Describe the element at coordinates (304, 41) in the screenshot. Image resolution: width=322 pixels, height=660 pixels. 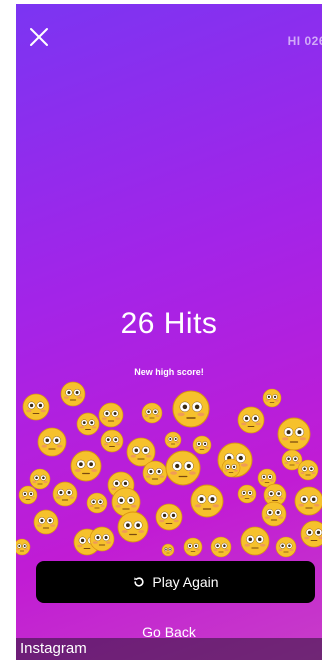
I see `high-score-label: HI 026` at that location.